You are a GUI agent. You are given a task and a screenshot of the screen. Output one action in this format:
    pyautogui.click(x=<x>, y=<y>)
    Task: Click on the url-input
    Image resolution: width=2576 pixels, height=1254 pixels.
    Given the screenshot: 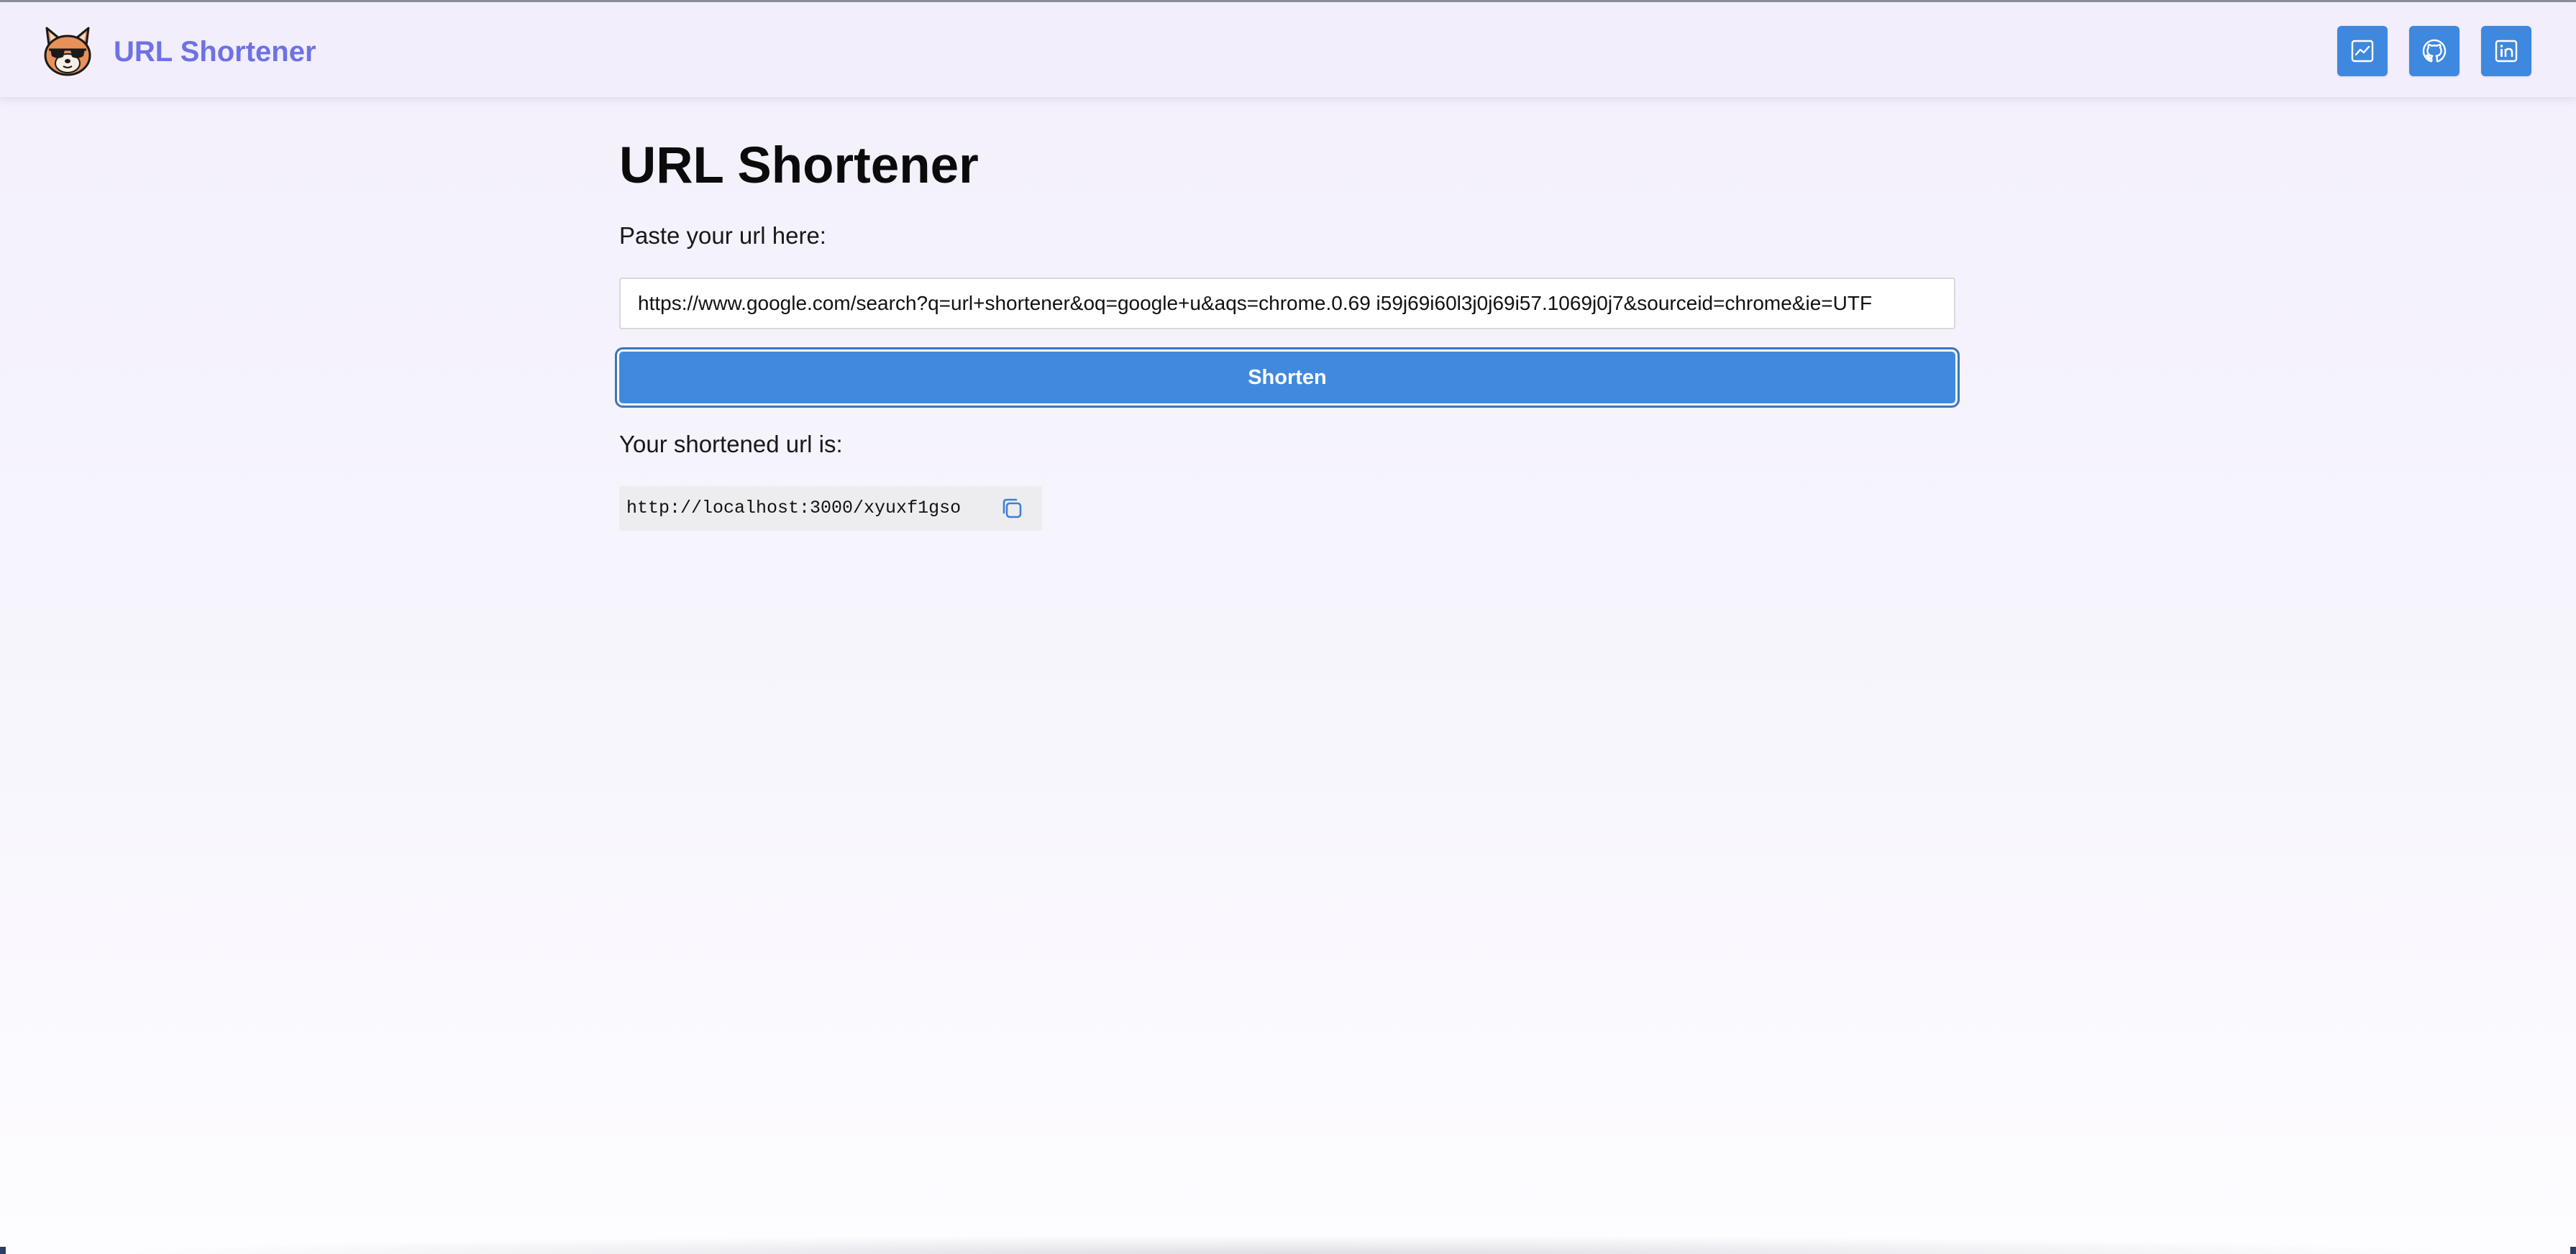 What is the action you would take?
    pyautogui.click(x=1287, y=303)
    